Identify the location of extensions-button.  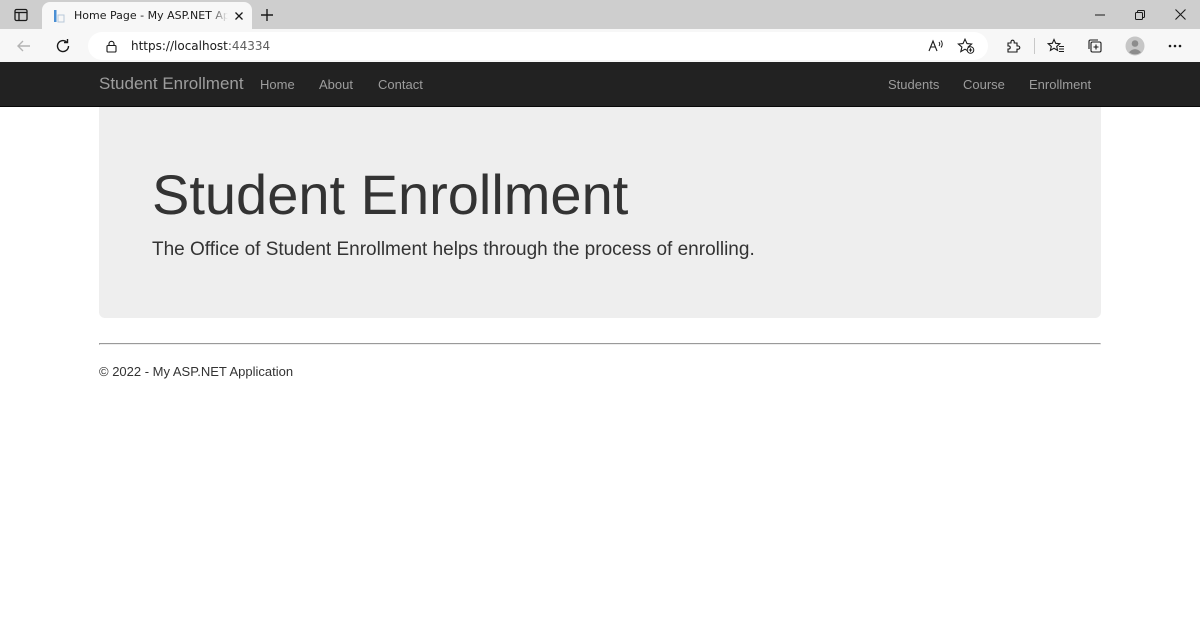
(1013, 46).